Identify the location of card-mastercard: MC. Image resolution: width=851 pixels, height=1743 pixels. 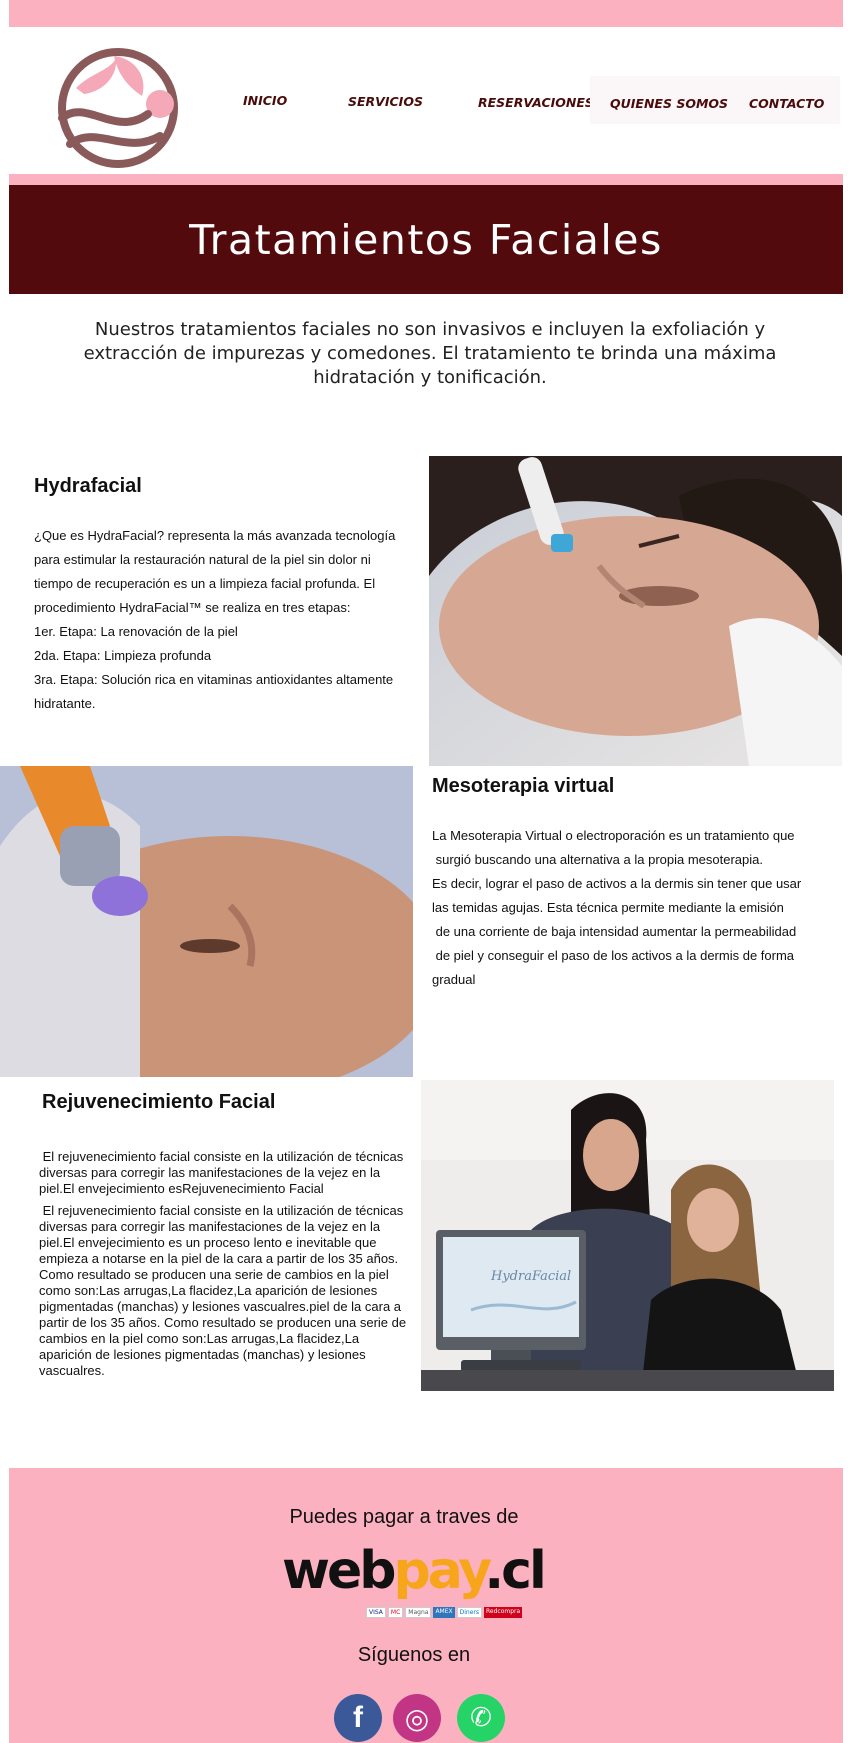
(395, 1612).